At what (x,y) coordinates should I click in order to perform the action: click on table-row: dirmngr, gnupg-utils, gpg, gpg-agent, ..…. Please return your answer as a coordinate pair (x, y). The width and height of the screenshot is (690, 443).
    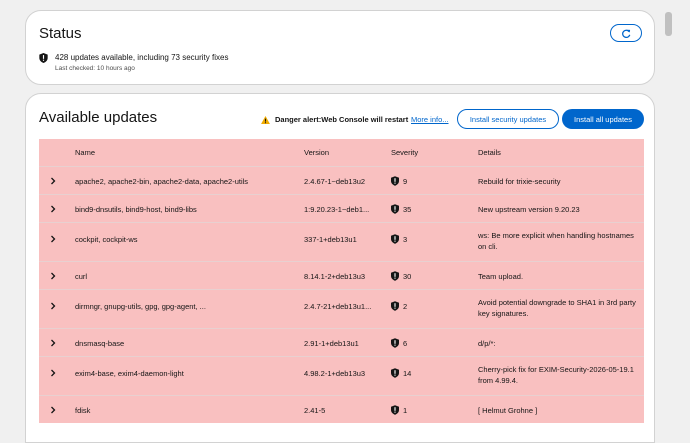
    Looking at the image, I should click on (341, 308).